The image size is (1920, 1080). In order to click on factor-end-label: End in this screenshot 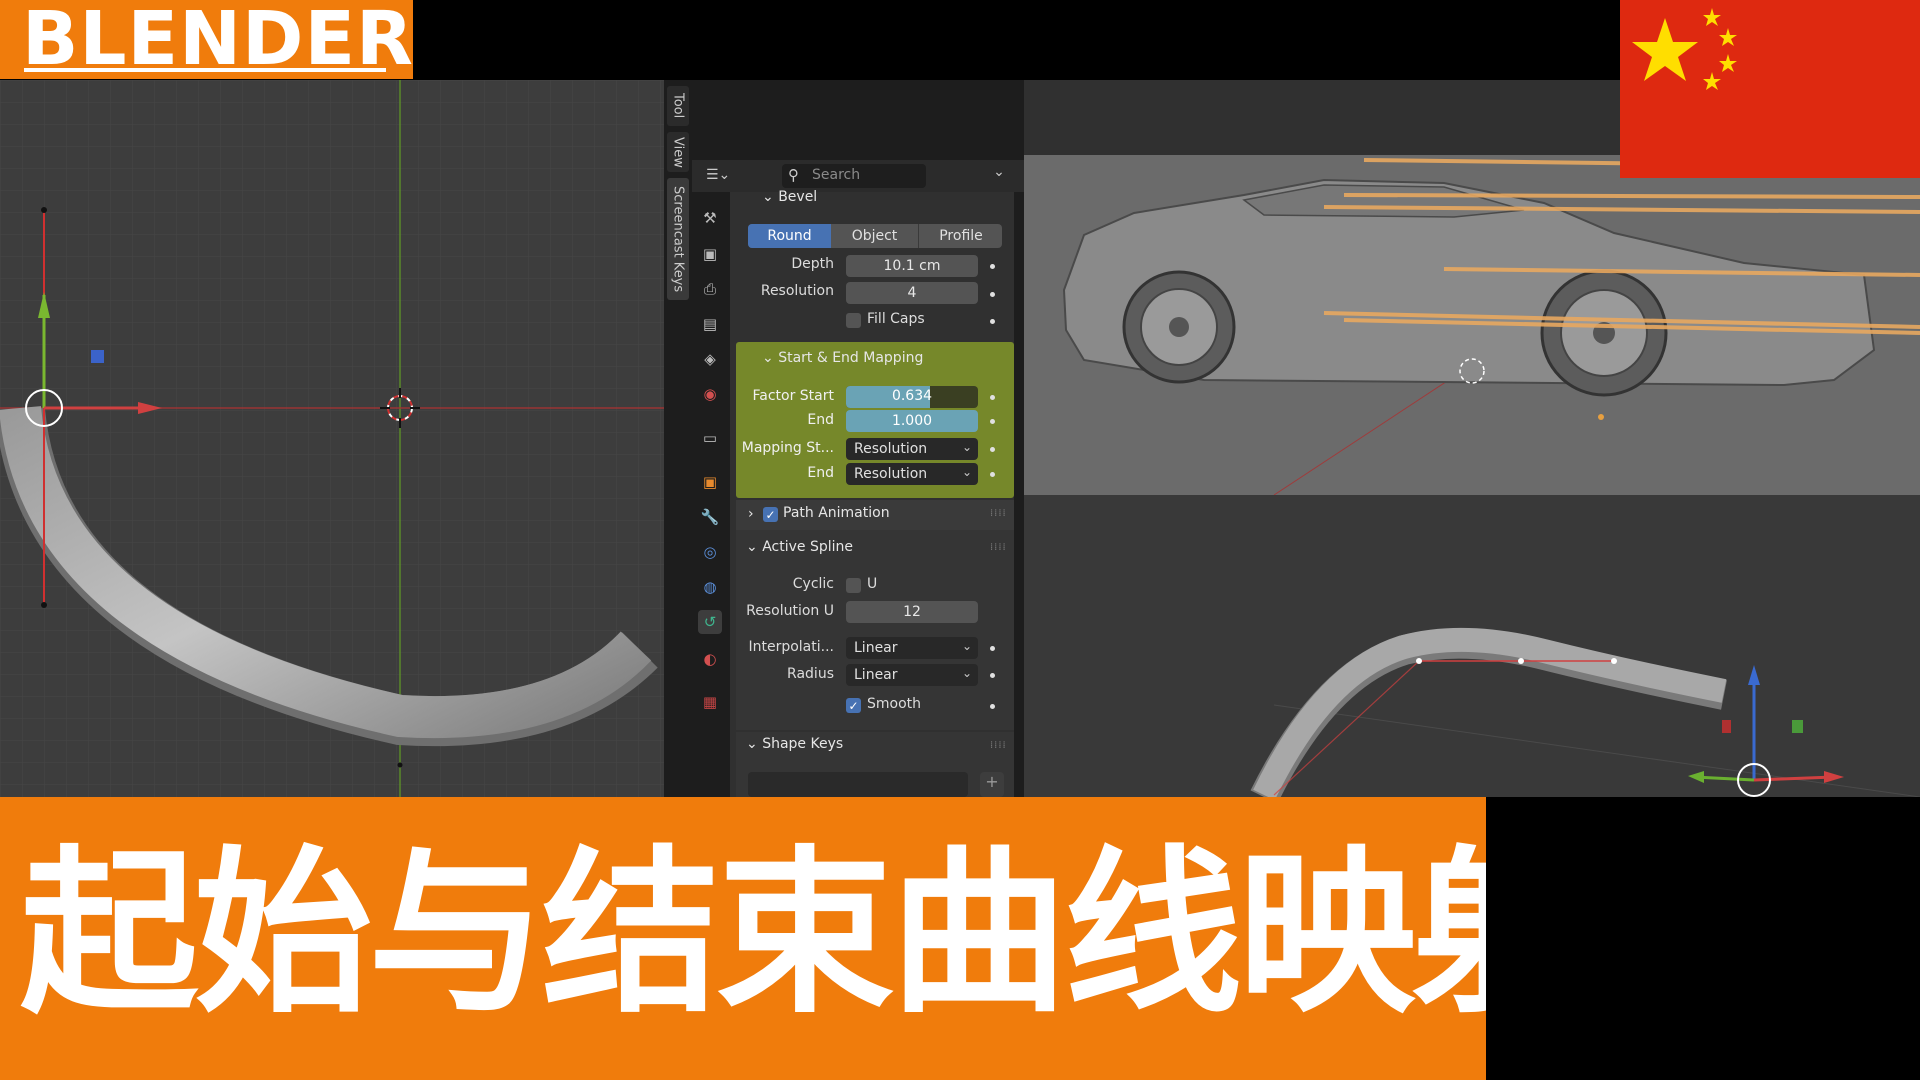, I will do `click(820, 420)`.